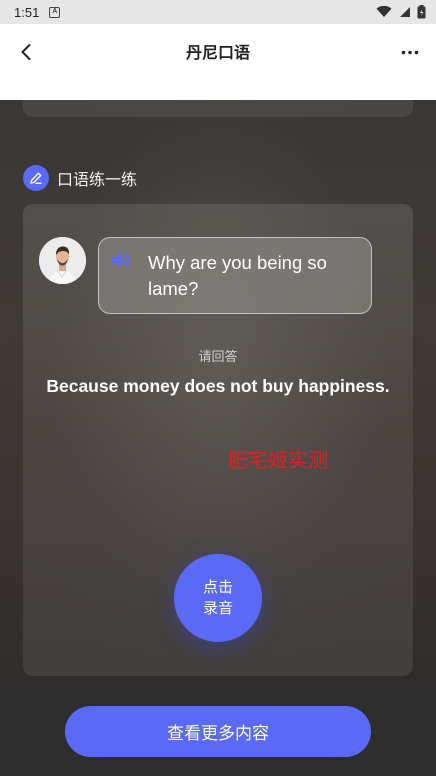  I want to click on app-header: 丹尼口语, so click(218, 62).